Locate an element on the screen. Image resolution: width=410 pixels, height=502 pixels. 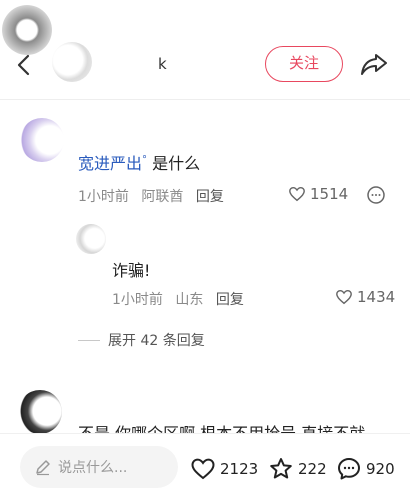
share-icon is located at coordinates (374, 64).